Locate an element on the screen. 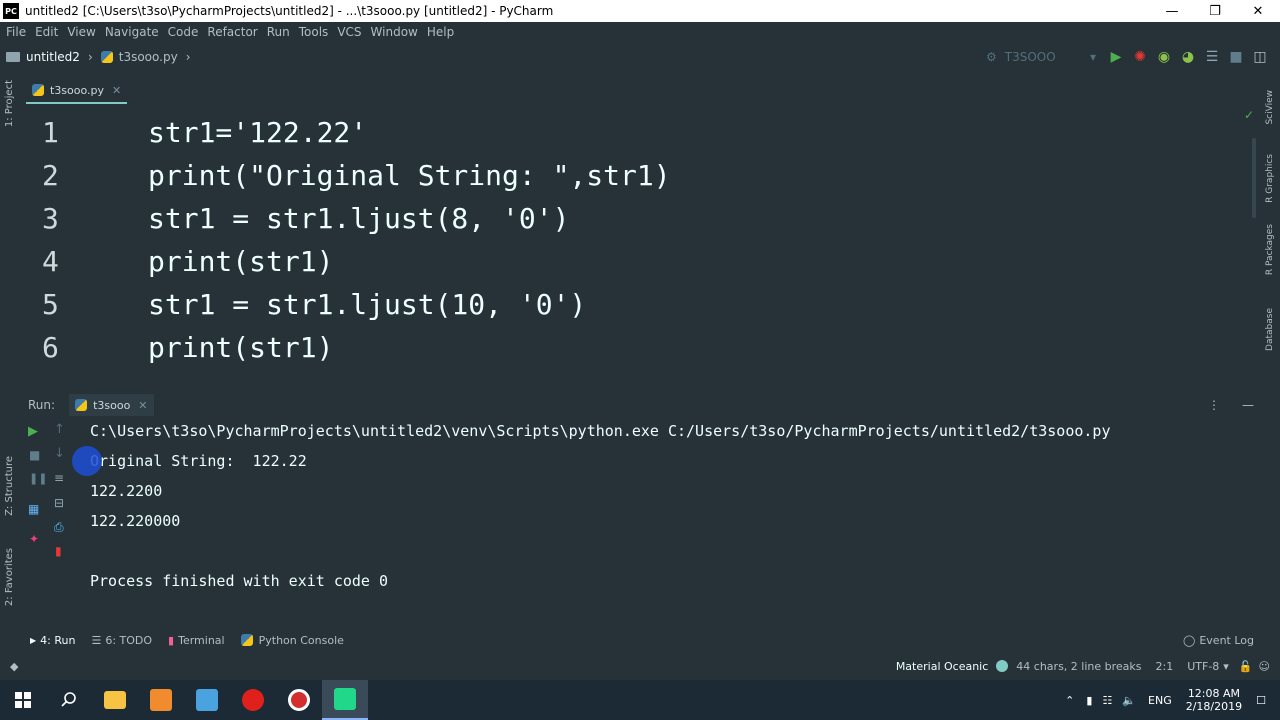 The width and height of the screenshot is (1280, 720). run-configuration-select: ⚙ T3SOOO ▾ is located at coordinates (1041, 57).